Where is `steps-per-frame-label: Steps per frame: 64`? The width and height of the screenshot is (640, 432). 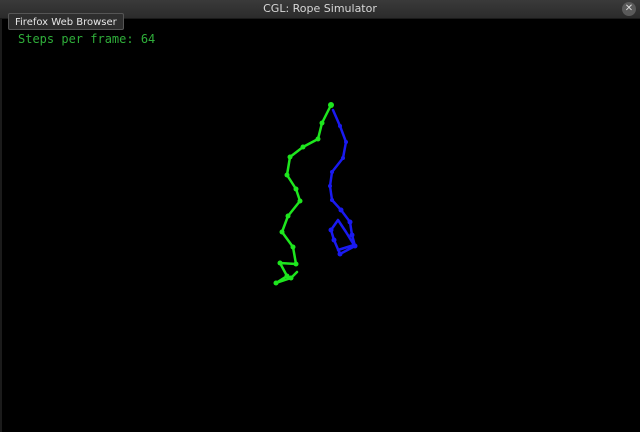
steps-per-frame-label: Steps per frame: 64 is located at coordinates (87, 39).